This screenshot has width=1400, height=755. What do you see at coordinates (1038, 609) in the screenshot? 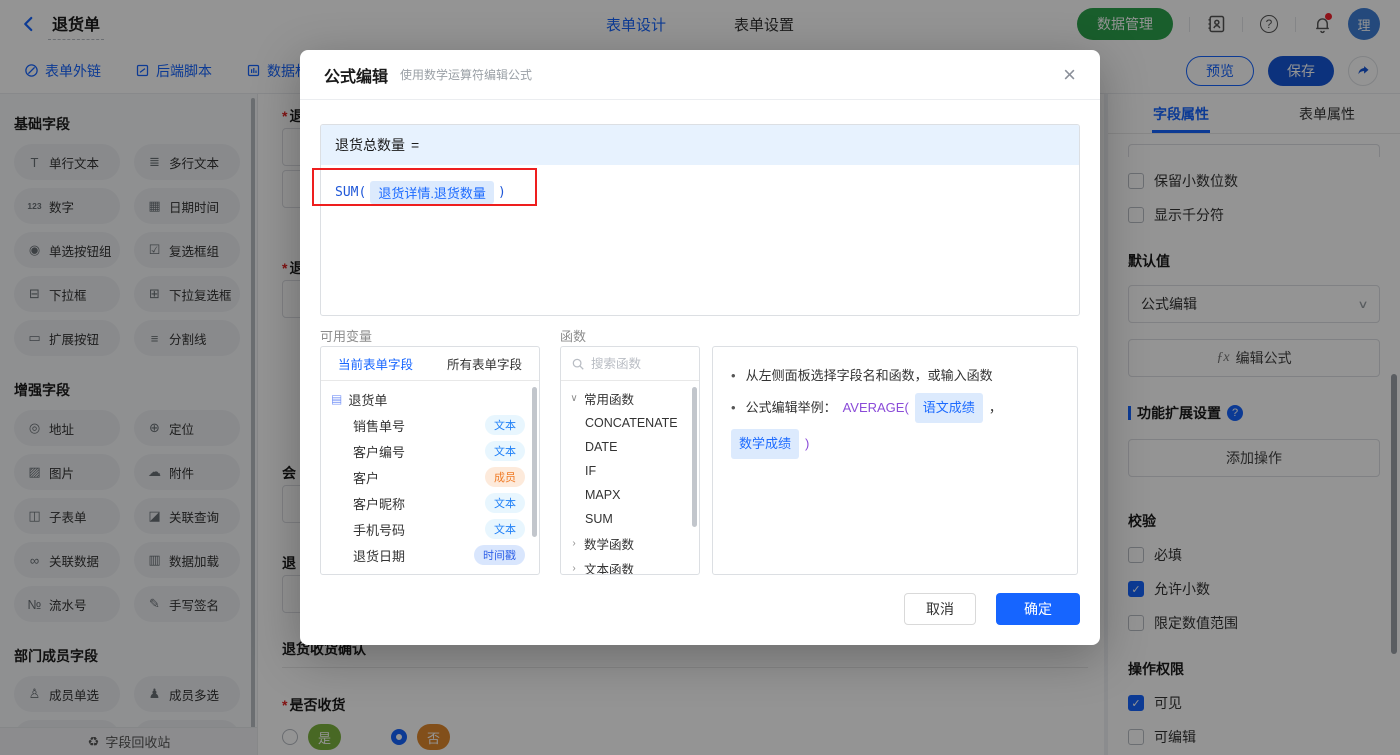
I see `confirm-button: 确定` at bounding box center [1038, 609].